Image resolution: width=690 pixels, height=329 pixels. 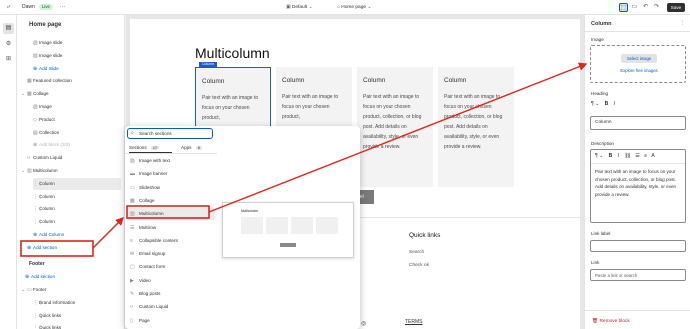 What do you see at coordinates (419, 265) in the screenshot?
I see `quick-link: Check ok` at bounding box center [419, 265].